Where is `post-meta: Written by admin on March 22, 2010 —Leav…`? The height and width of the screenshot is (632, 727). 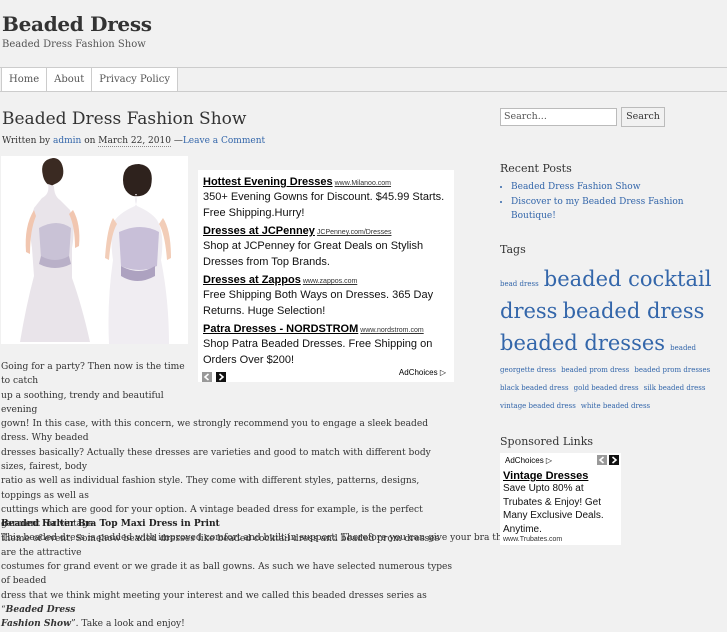
post-meta: Written by admin on March 22, 2010 —Leav… is located at coordinates (133, 141).